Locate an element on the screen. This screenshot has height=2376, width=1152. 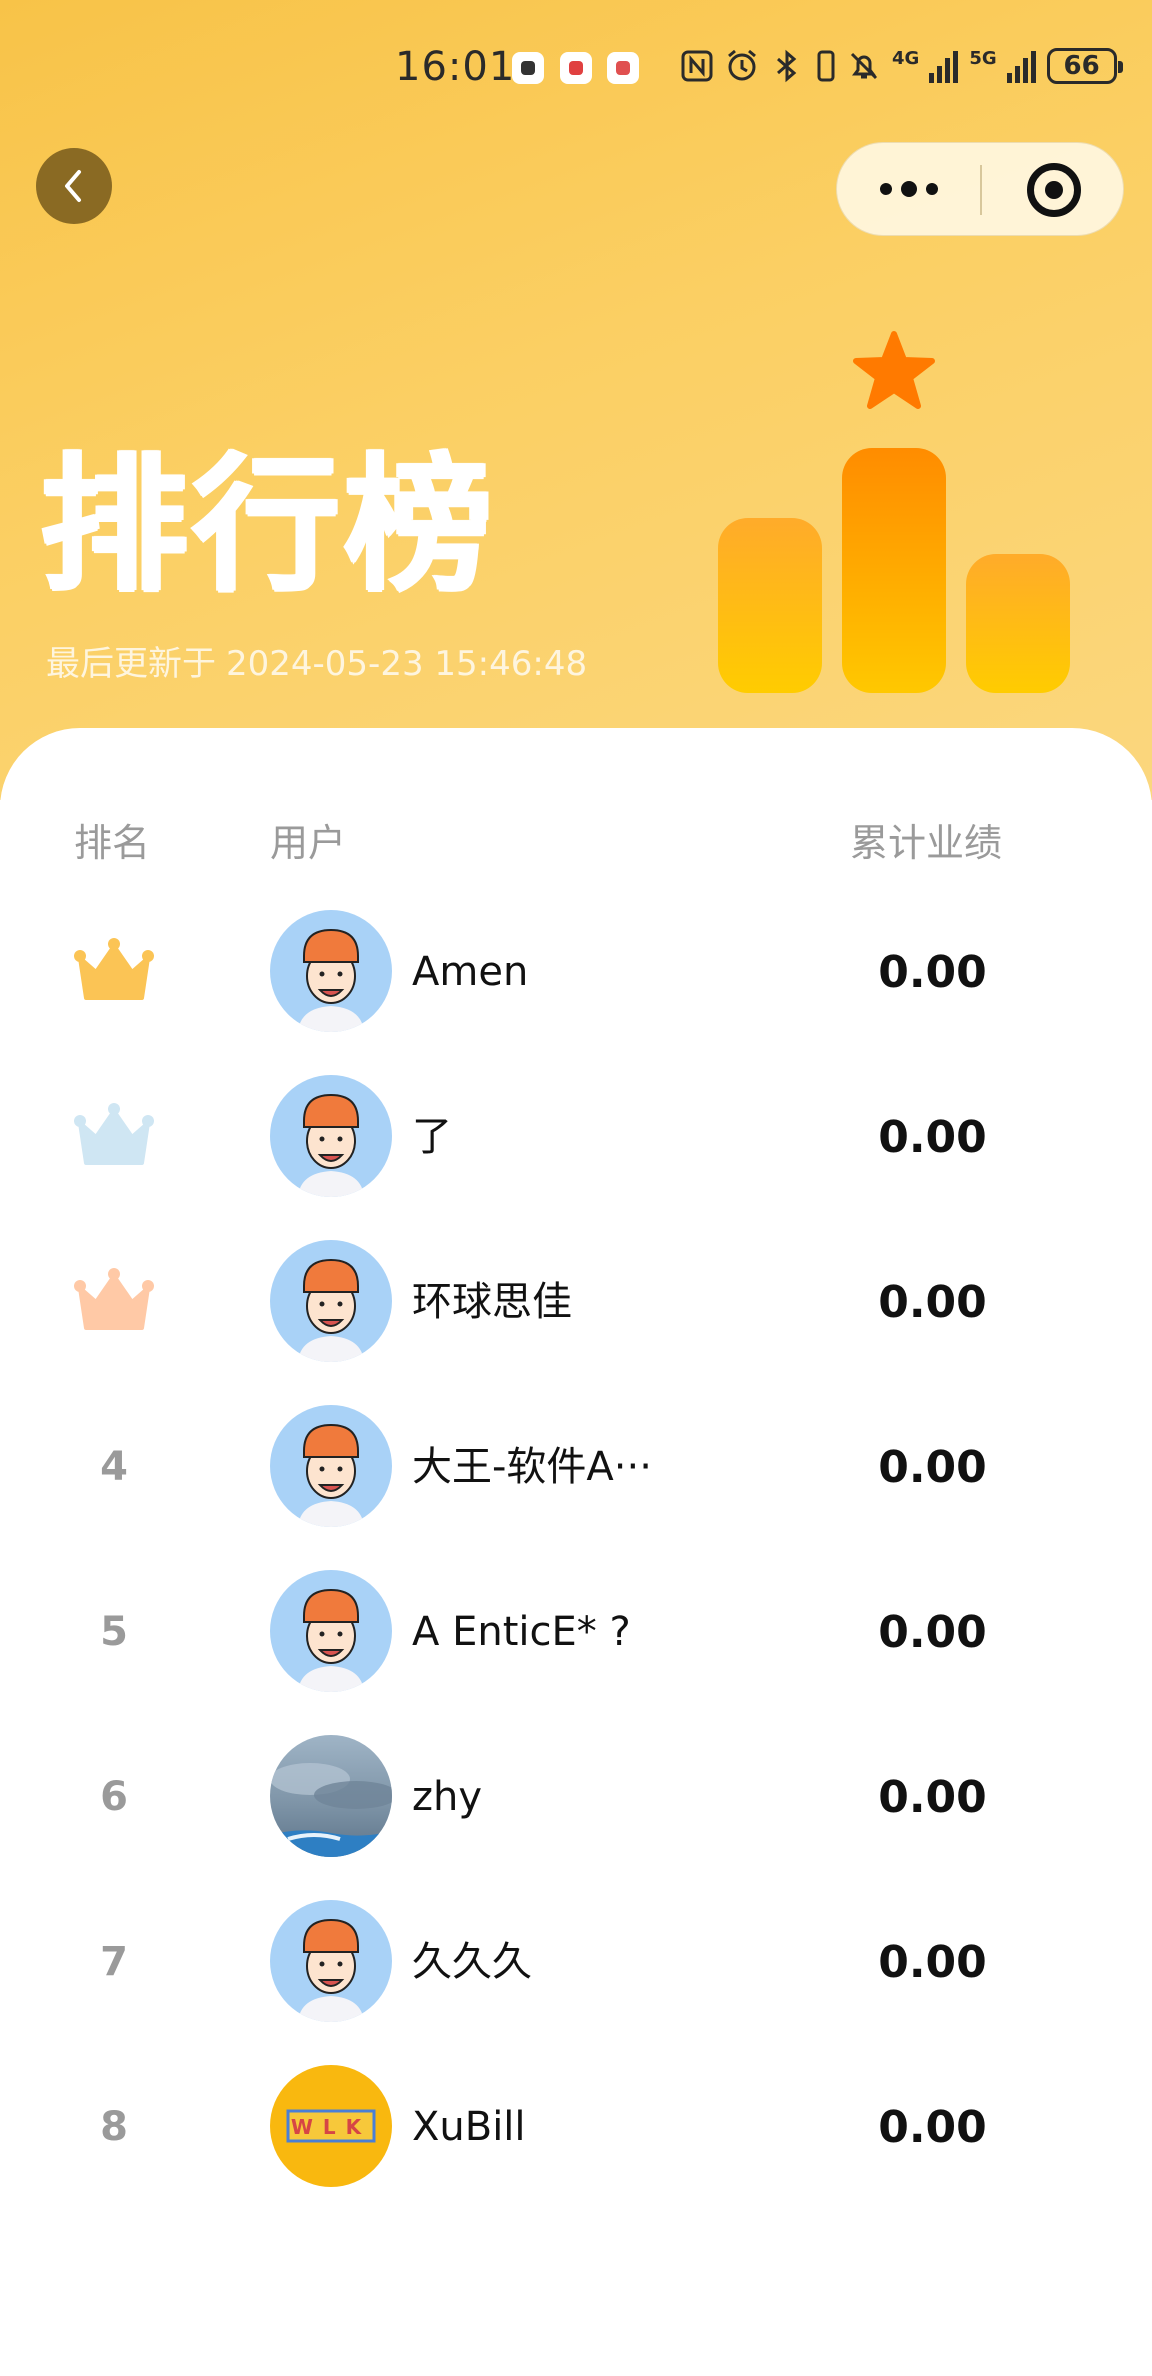
alarm-icon is located at coordinates (742, 65).